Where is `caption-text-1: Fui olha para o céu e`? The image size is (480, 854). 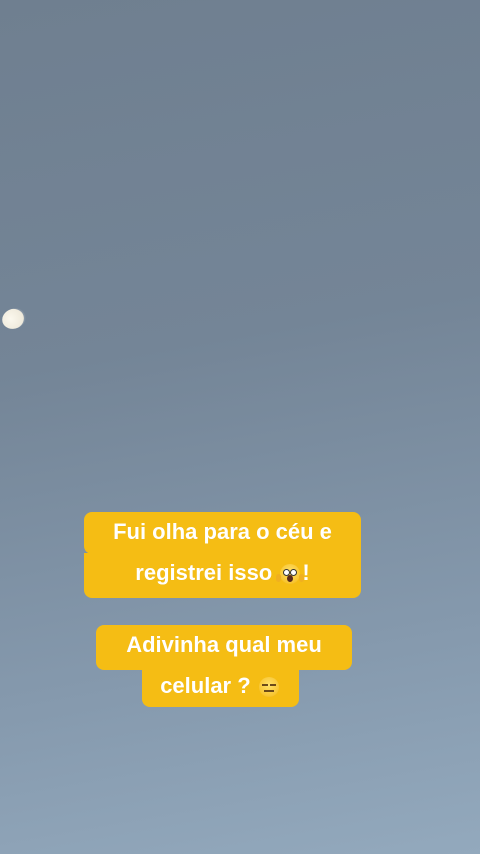
caption-text-1: Fui olha para o céu e is located at coordinates (222, 531).